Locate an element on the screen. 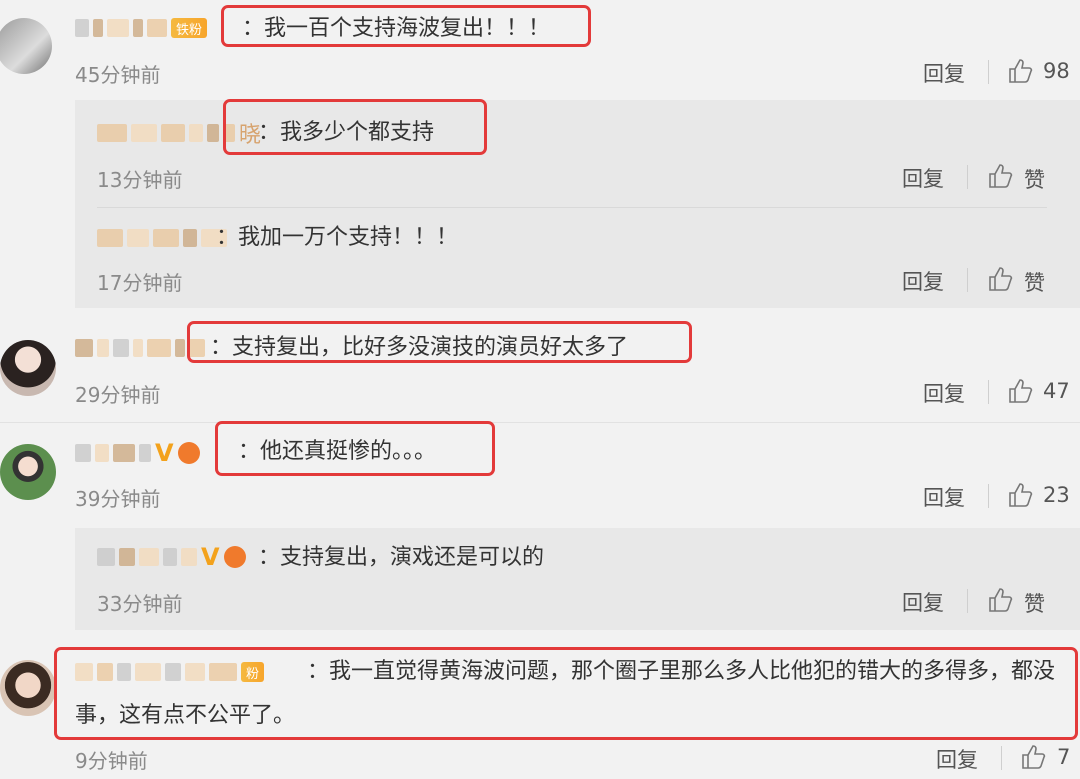  reply-text: ：支持复出，演戏还是可以的 is located at coordinates (401, 557).